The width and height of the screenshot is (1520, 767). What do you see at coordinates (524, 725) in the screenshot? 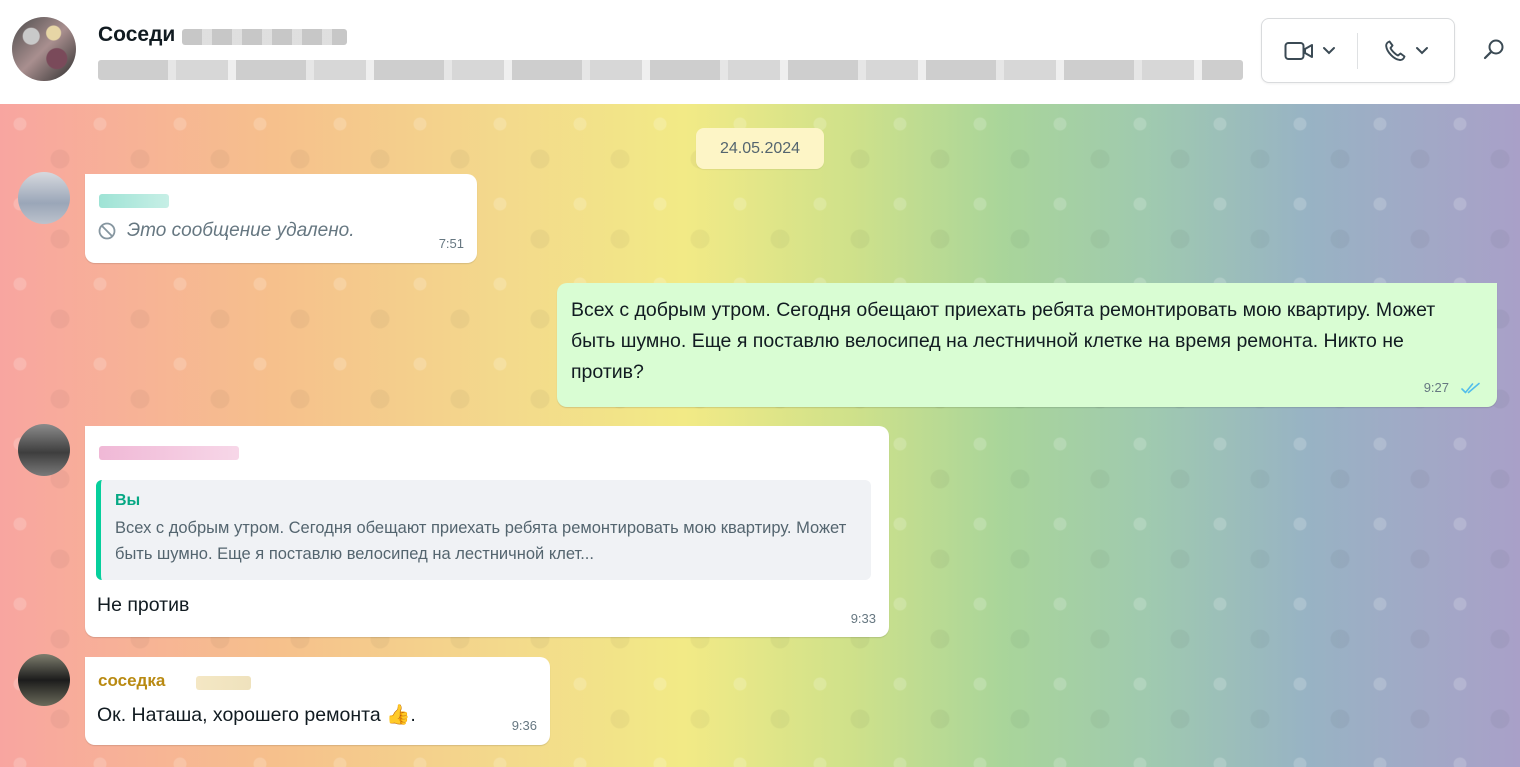
I see `message-time: 9:36` at bounding box center [524, 725].